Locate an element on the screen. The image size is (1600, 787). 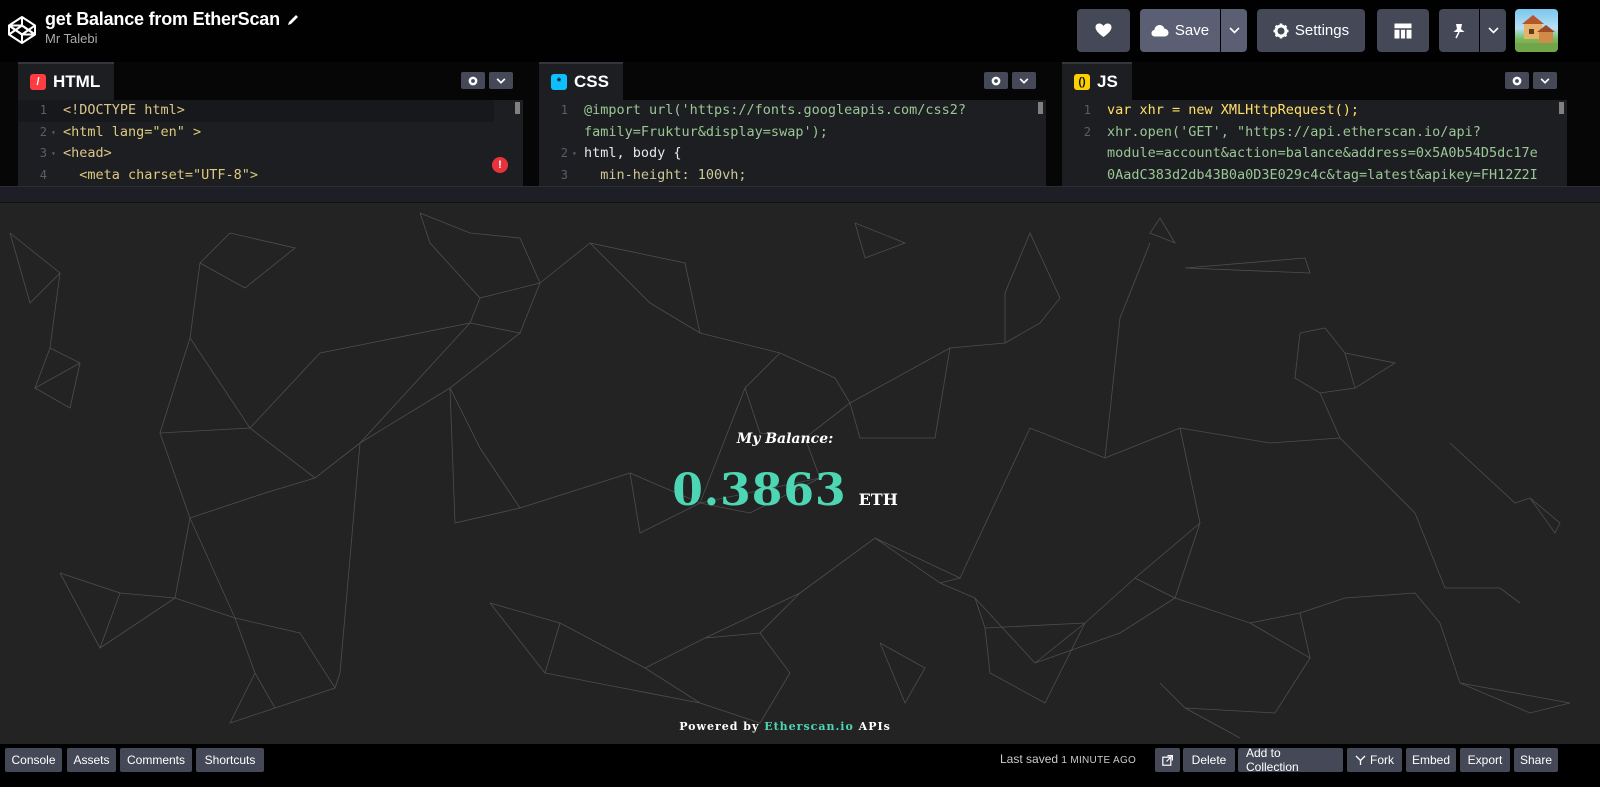
pen-title-block: get Balance from EtherScan Mr Talebi is located at coordinates (172, 27).